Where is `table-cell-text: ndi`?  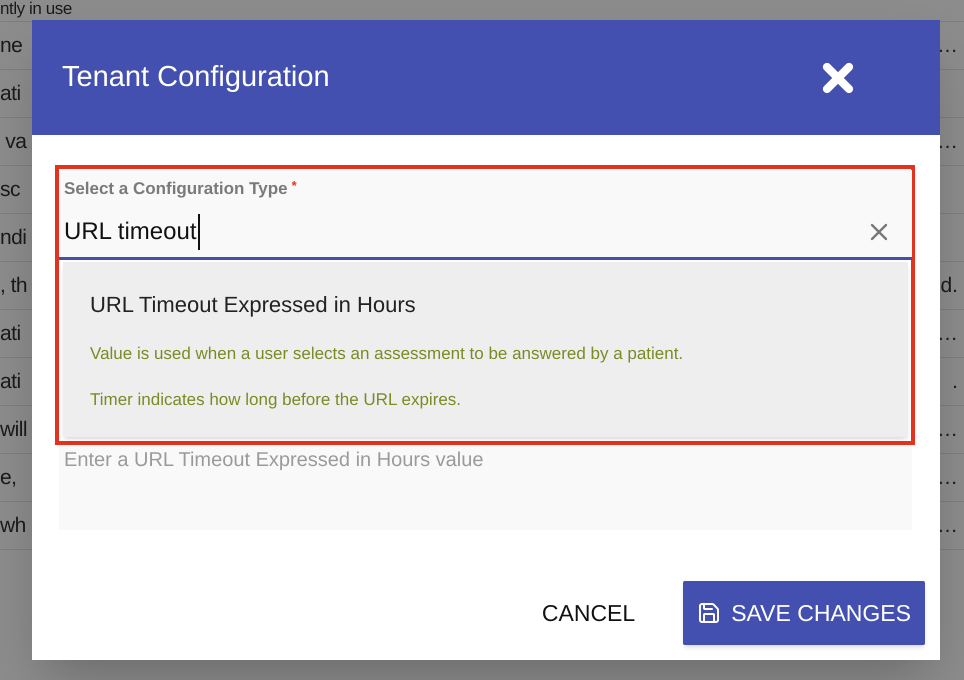
table-cell-text: ndi is located at coordinates (13, 237).